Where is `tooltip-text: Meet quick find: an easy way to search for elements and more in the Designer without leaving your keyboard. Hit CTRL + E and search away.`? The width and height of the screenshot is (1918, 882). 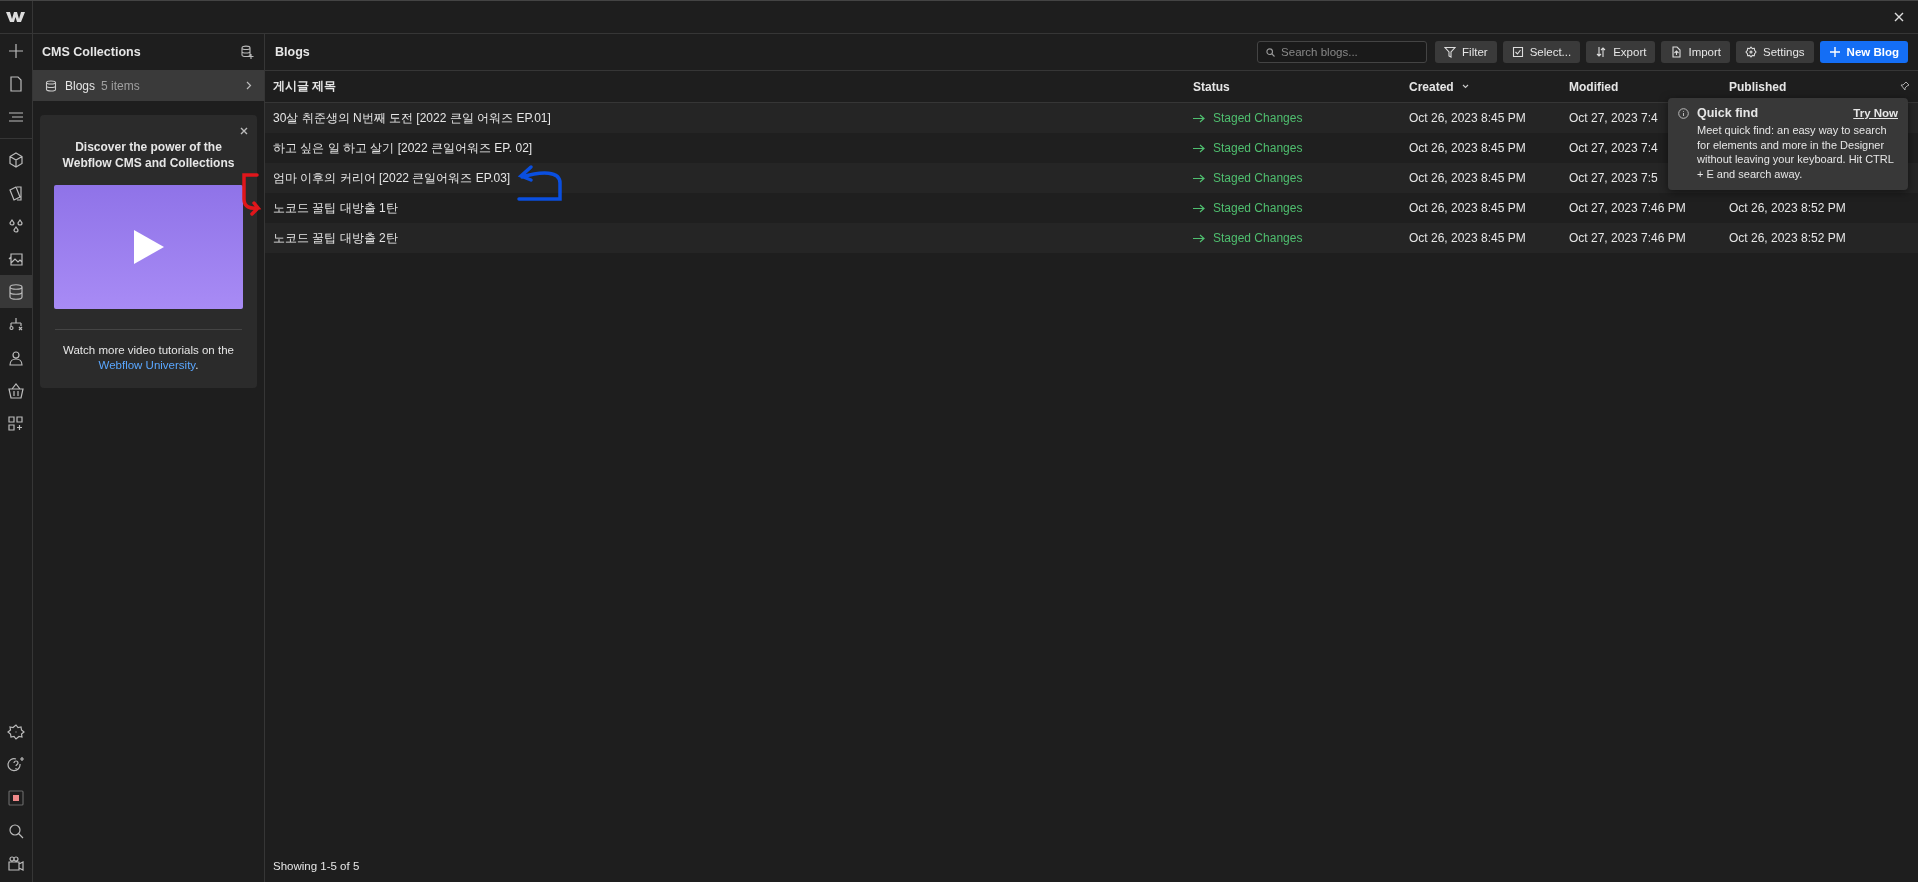
tooltip-text: Meet quick find: an easy way to search for elements and more in the Designer without leaving your keyboard. Hit CTRL + E and search away. is located at coordinates (1796, 152).